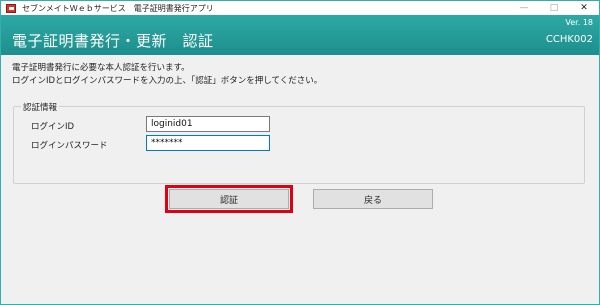 This screenshot has width=600, height=305. Describe the element at coordinates (118, 8) in the screenshot. I see `window-title: セブンメイトＷｅｂサービス 電子証明書発行アプリ` at that location.